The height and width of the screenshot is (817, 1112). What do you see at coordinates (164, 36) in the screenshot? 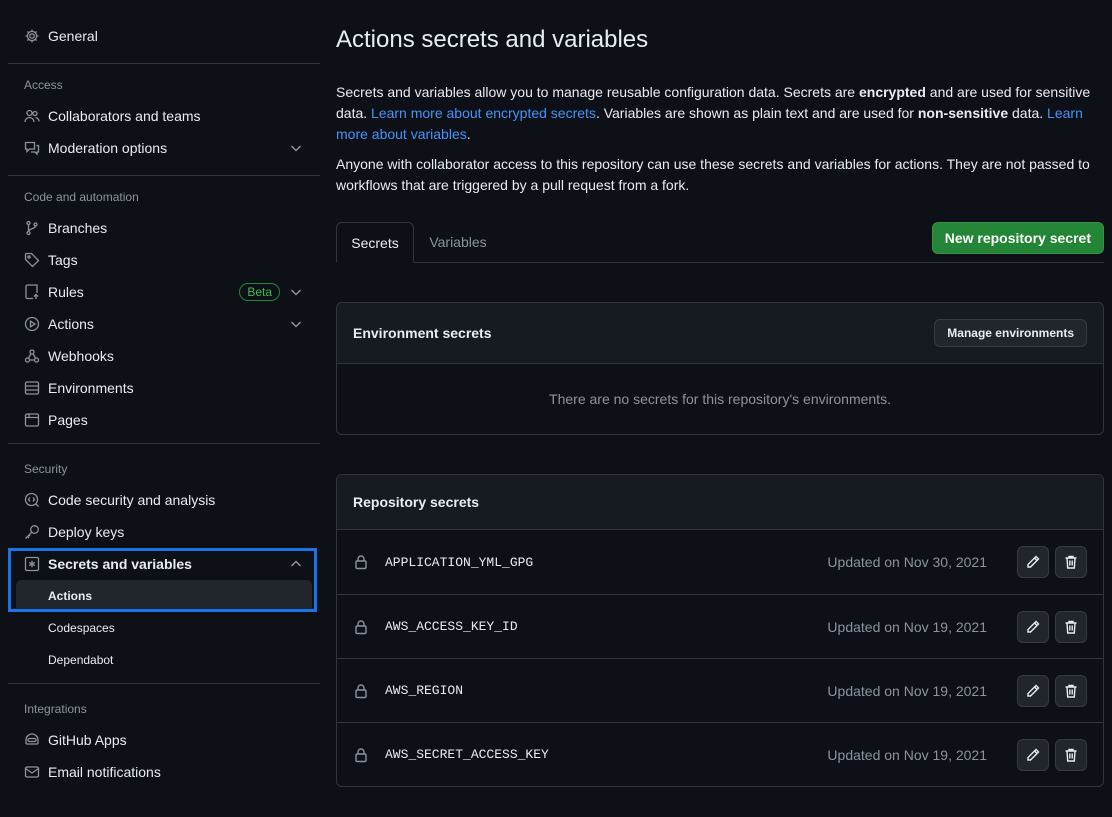
I see `sidebar-item-general: General` at bounding box center [164, 36].